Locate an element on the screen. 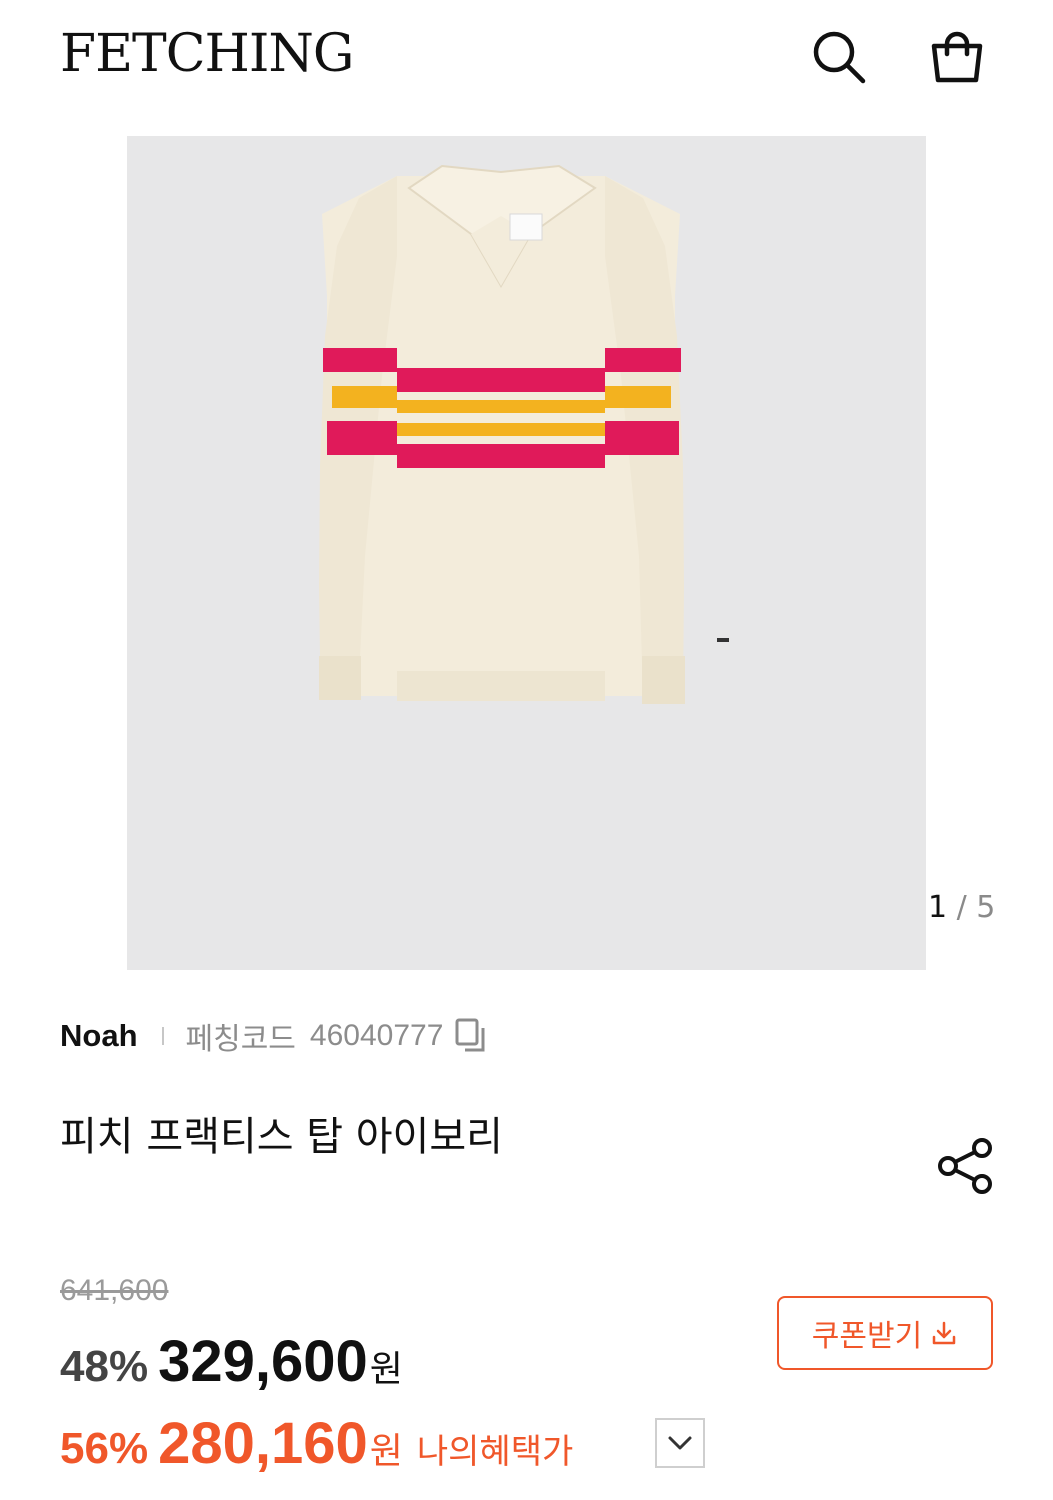 The image size is (1053, 1500). sale-price-currency: 원 is located at coordinates (386, 1369).